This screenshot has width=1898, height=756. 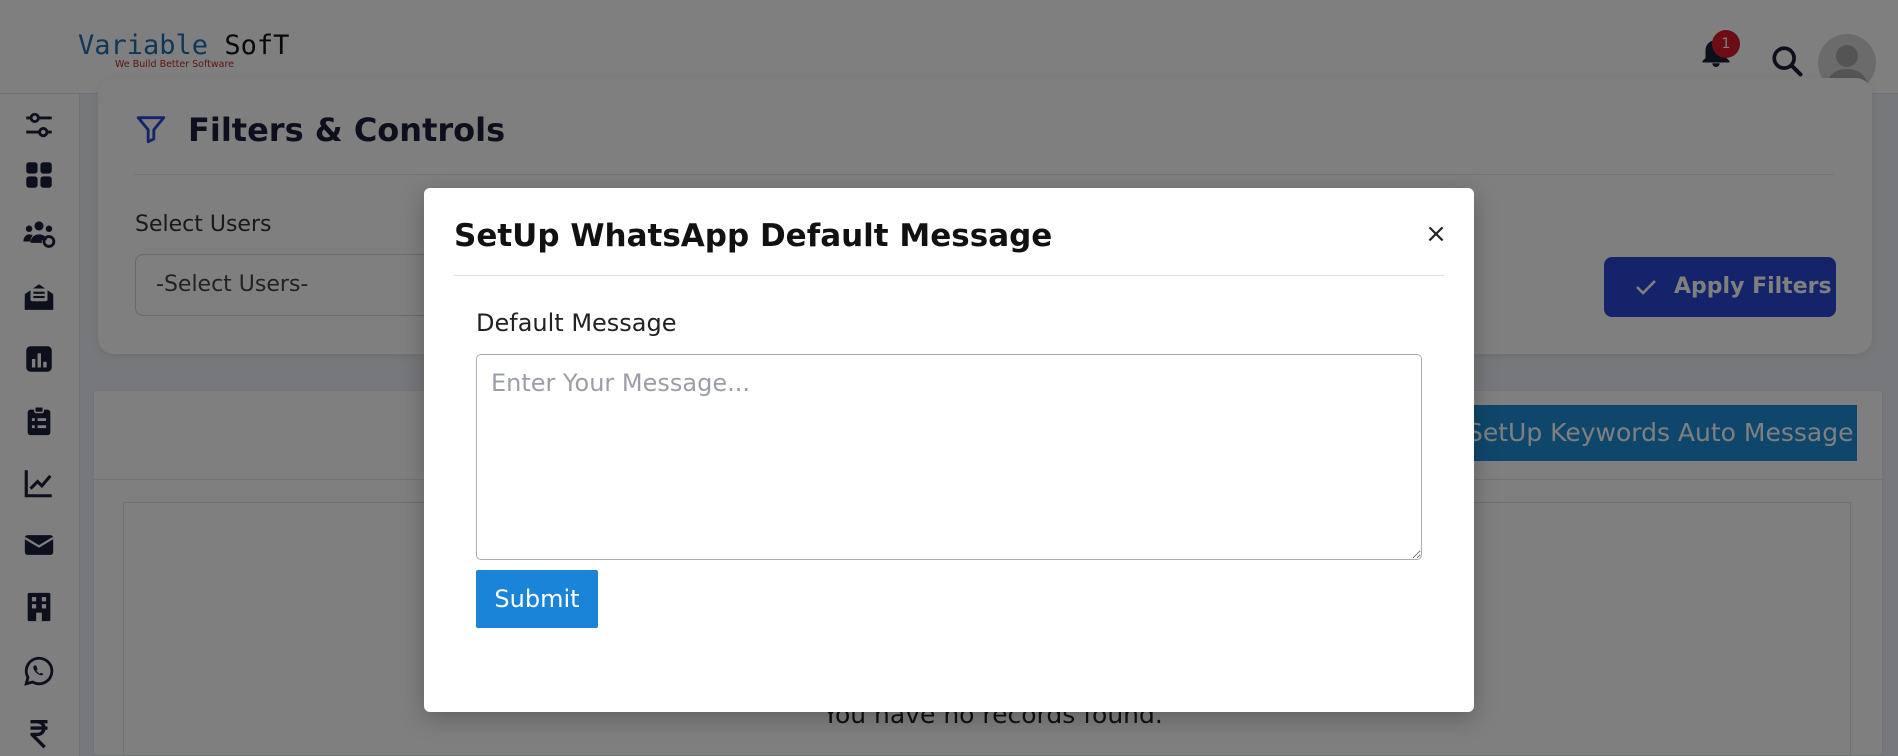 What do you see at coordinates (949, 275) in the screenshot?
I see `divider` at bounding box center [949, 275].